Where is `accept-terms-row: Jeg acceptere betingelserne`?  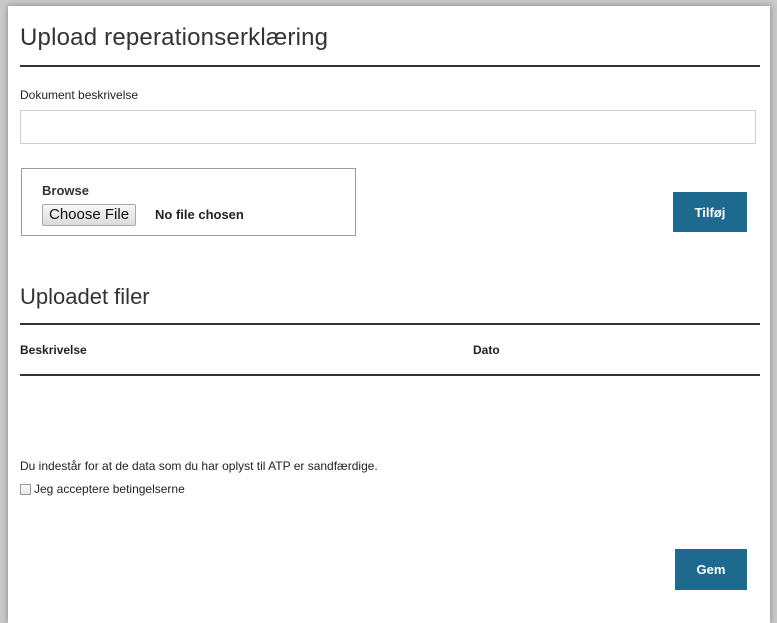 accept-terms-row: Jeg acceptere betingelserne is located at coordinates (102, 489).